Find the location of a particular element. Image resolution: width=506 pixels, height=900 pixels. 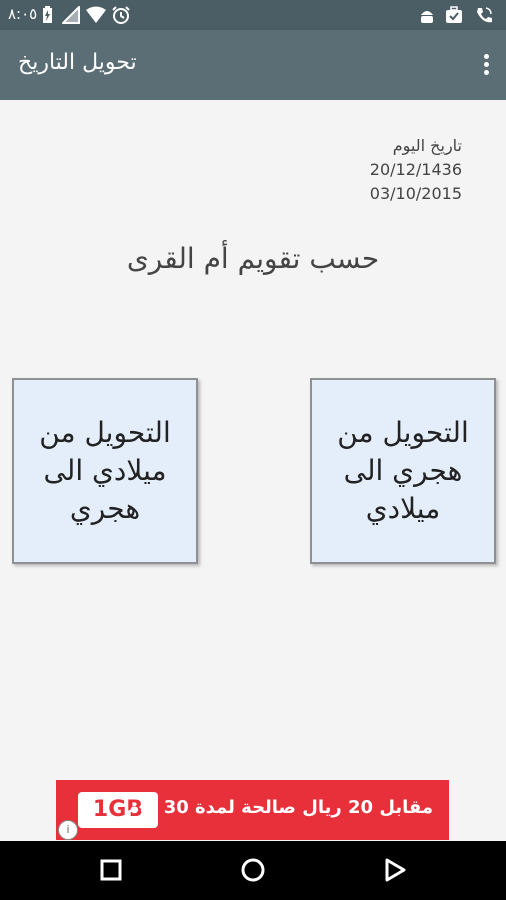

status-bar: ٨:٠٥ is located at coordinates (253, 15).